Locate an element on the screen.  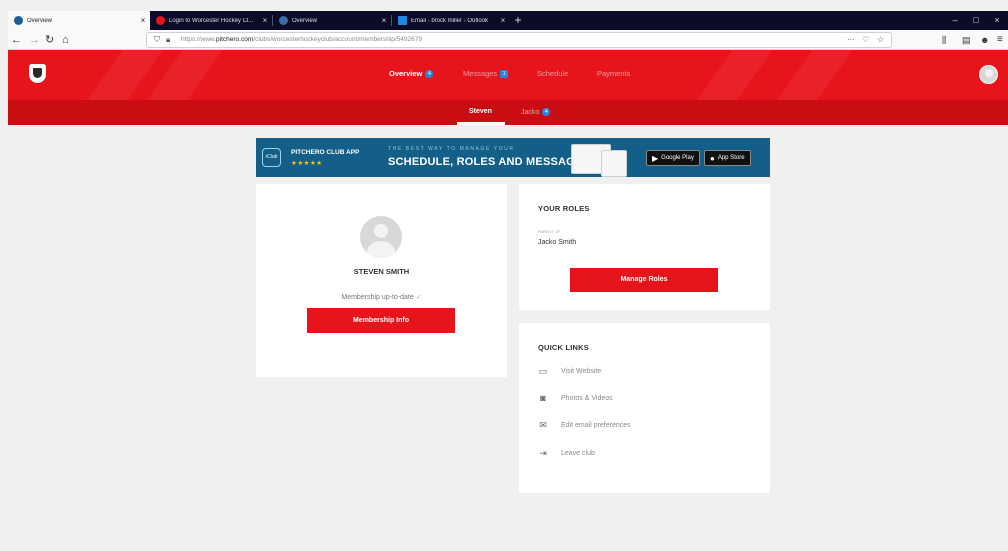
app-store-button: ● App Store is located at coordinates (727, 158).